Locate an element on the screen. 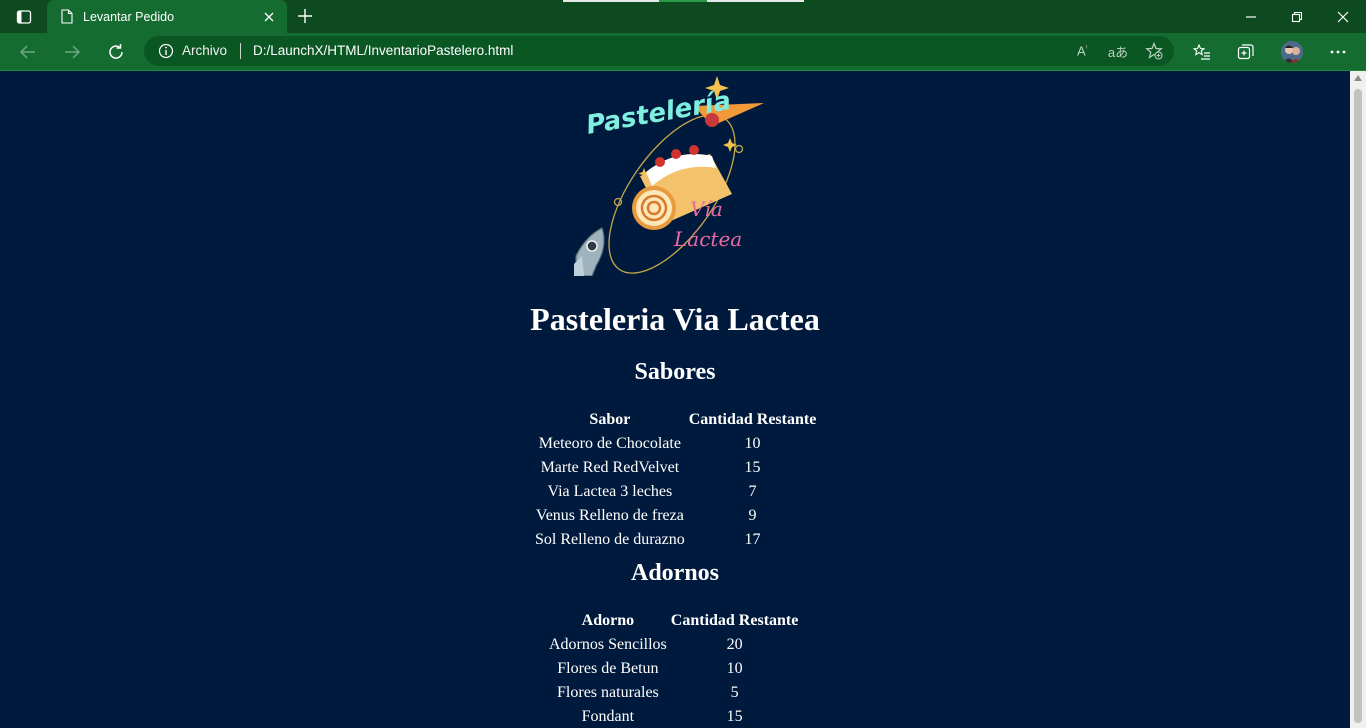 This screenshot has height=728, width=1366. minimize-button is located at coordinates (1251, 16).